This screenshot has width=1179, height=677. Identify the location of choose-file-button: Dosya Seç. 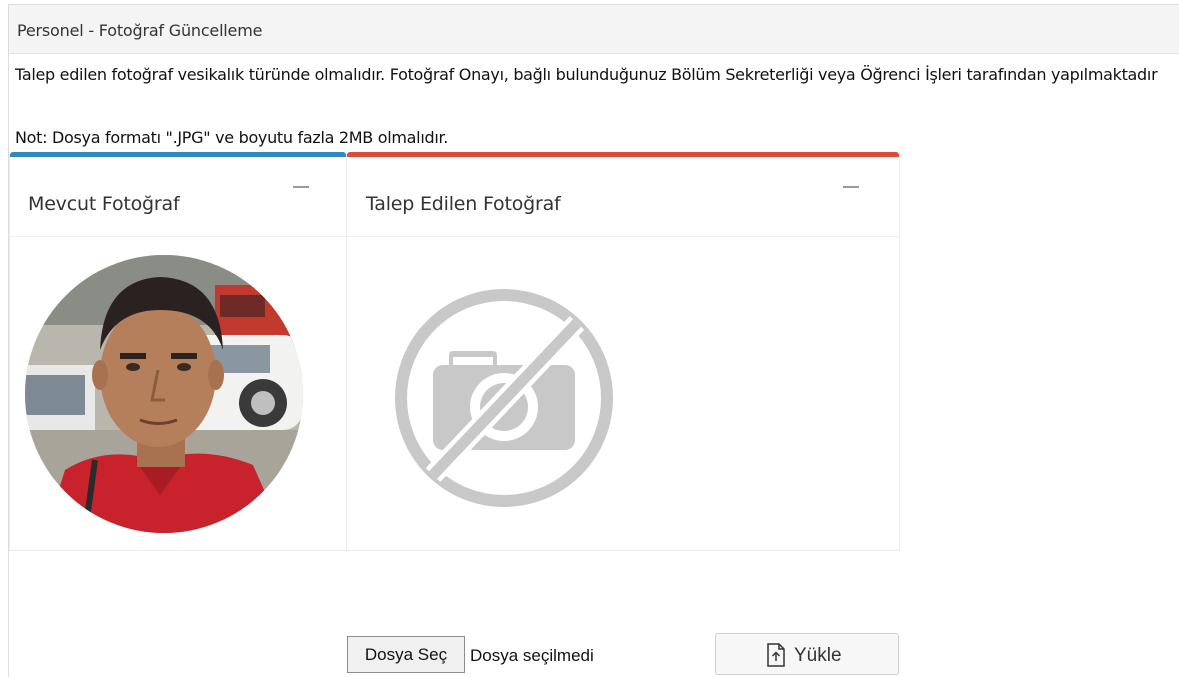
(406, 654).